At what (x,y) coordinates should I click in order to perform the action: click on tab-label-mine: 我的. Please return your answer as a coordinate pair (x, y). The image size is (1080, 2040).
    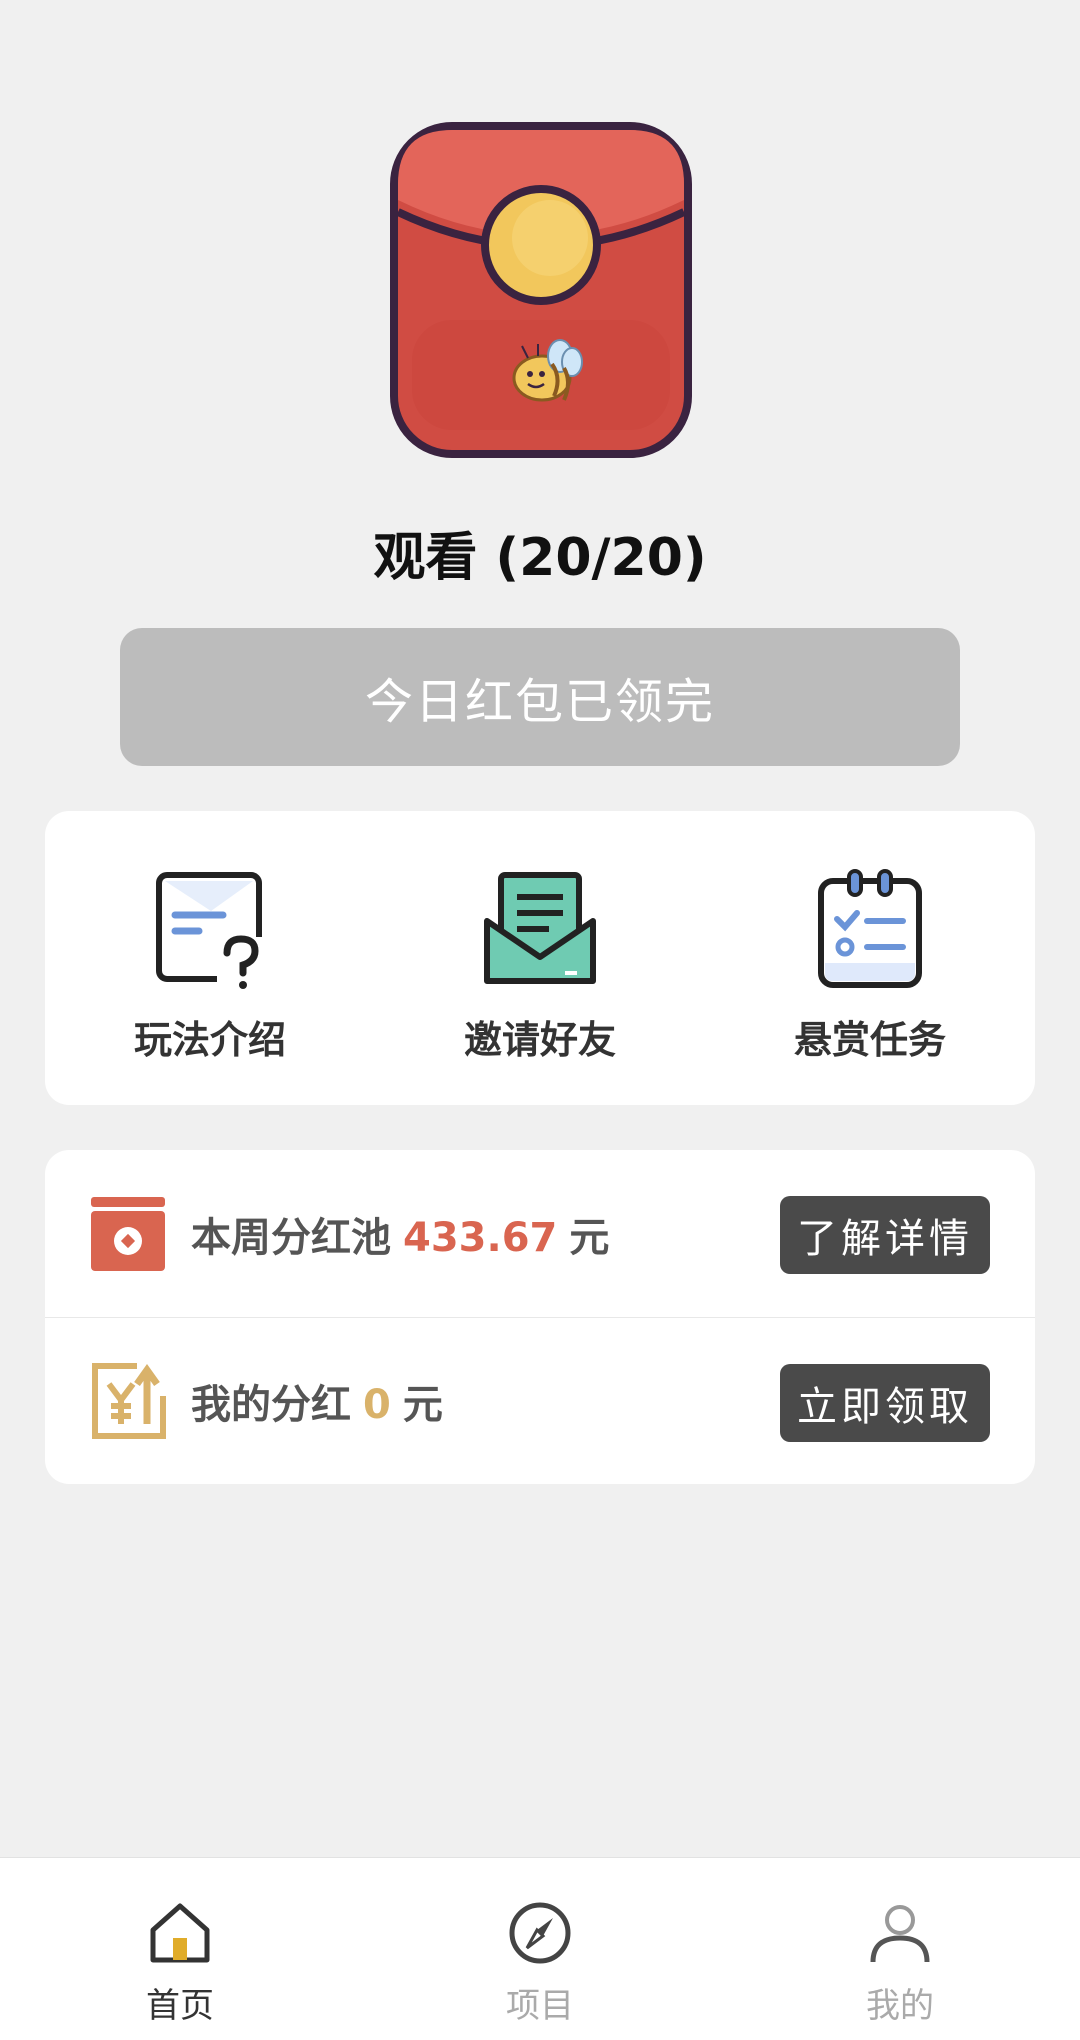
    Looking at the image, I should click on (900, 2006).